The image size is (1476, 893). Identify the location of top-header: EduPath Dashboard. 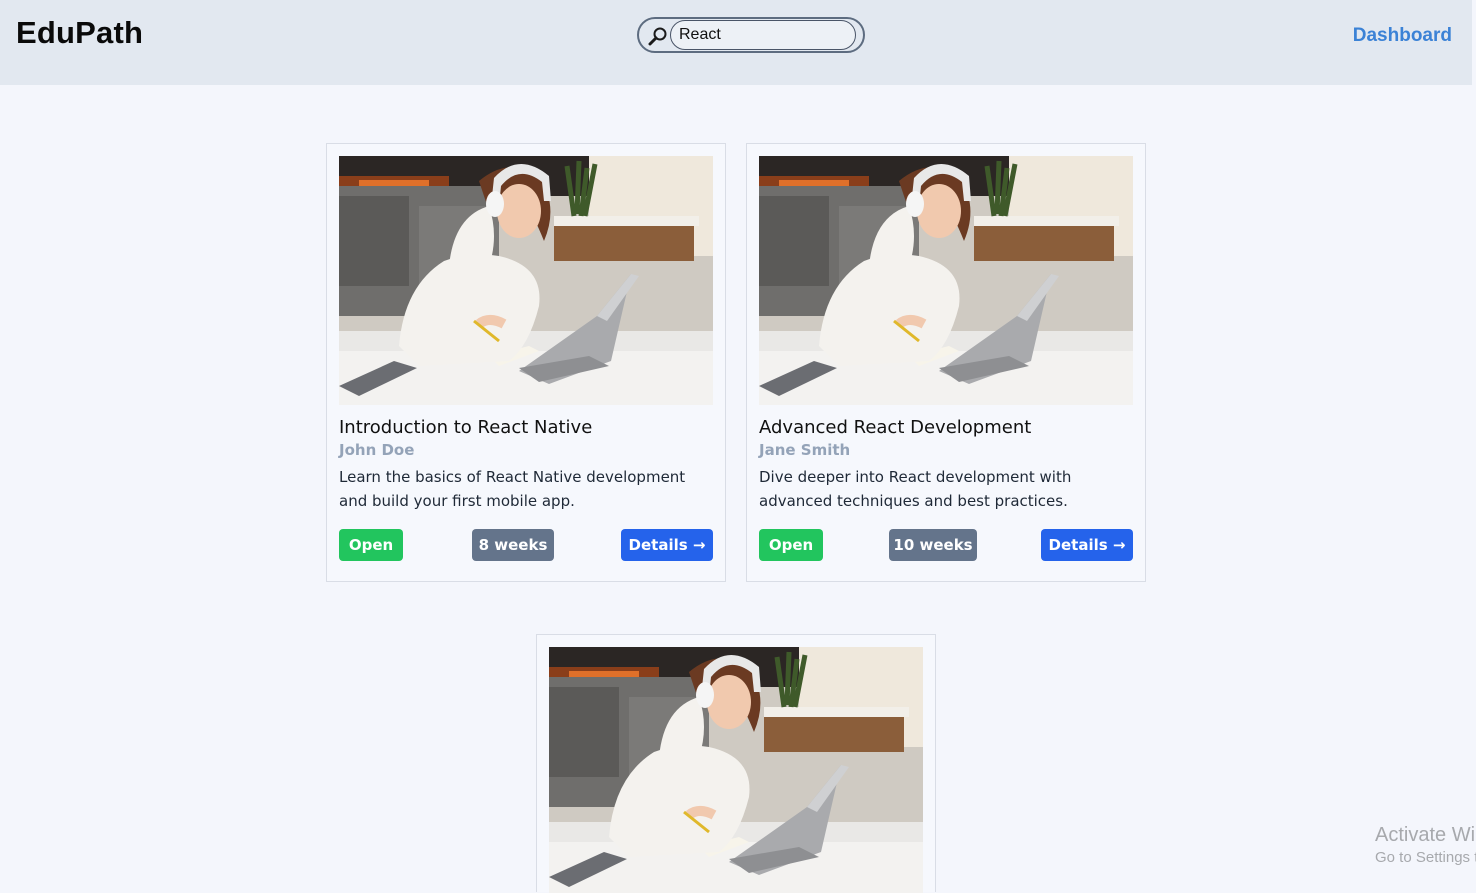
(736, 42).